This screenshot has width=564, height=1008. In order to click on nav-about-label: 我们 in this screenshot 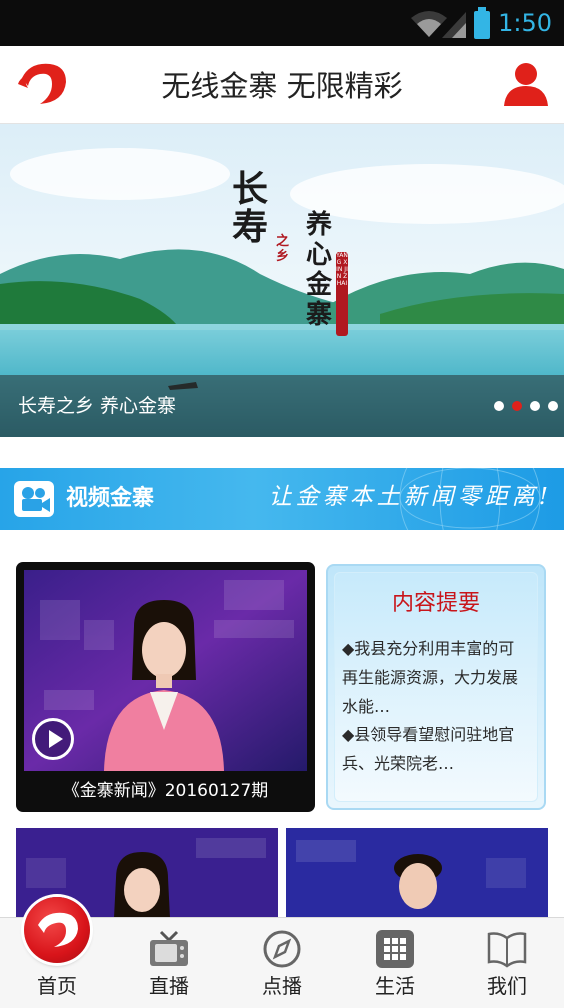, I will do `click(507, 986)`.